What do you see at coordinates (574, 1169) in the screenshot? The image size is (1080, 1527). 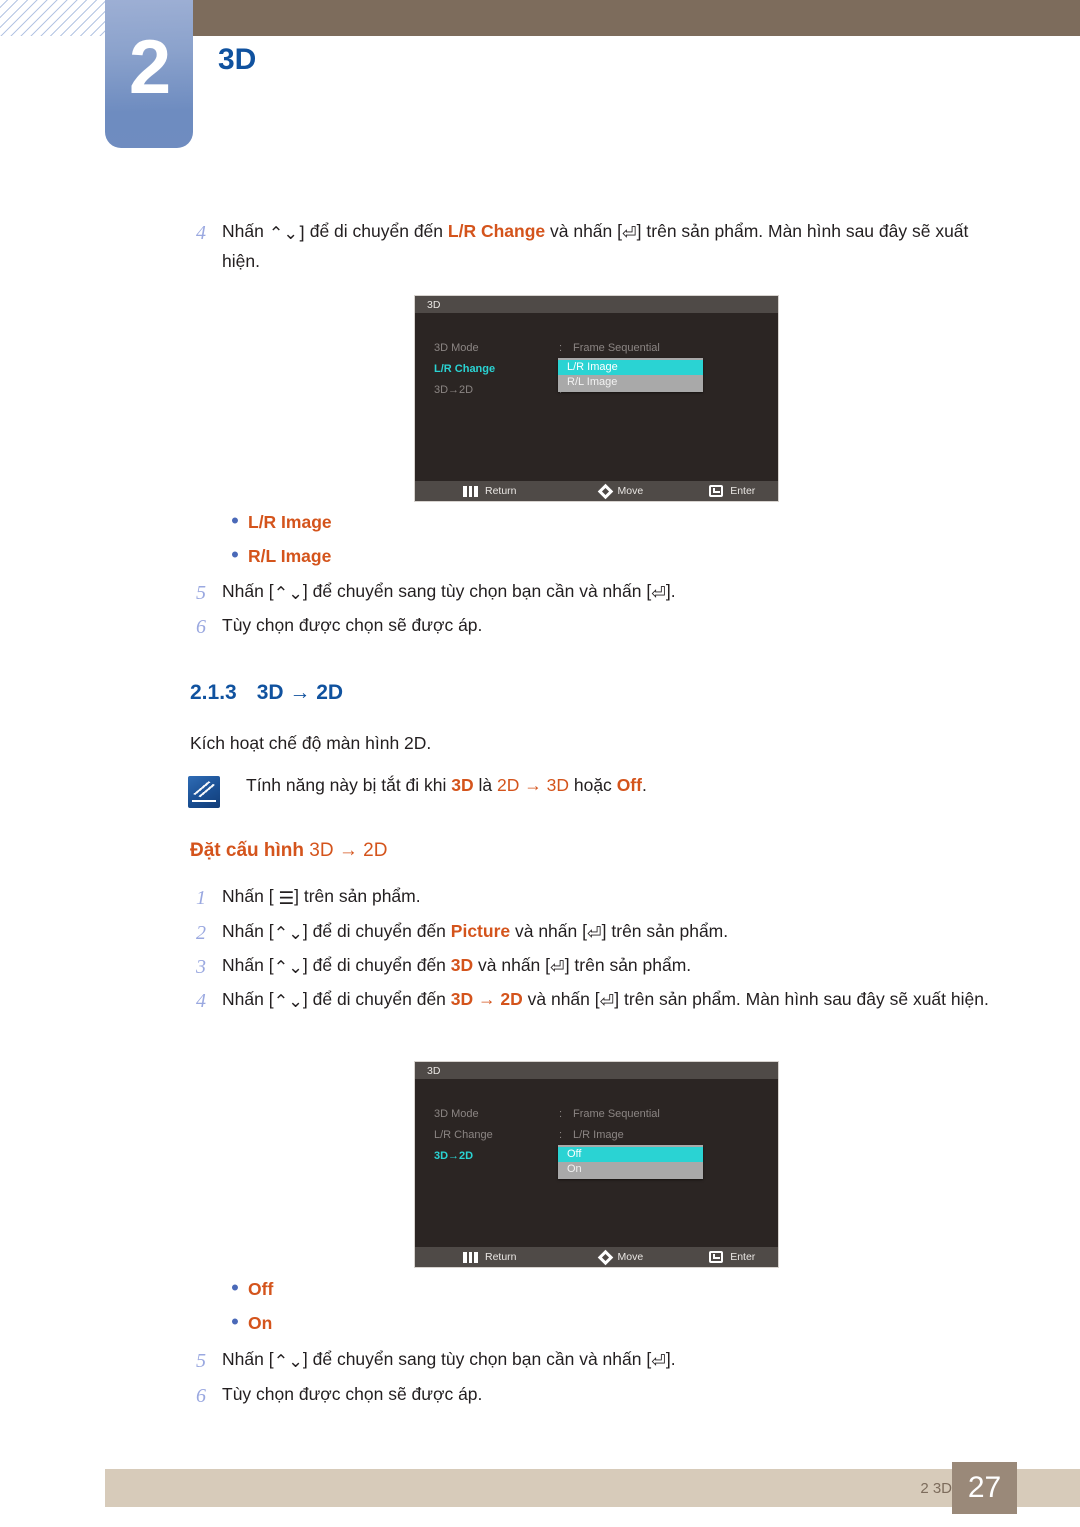 I see `osd-dropdown-option: On` at bounding box center [574, 1169].